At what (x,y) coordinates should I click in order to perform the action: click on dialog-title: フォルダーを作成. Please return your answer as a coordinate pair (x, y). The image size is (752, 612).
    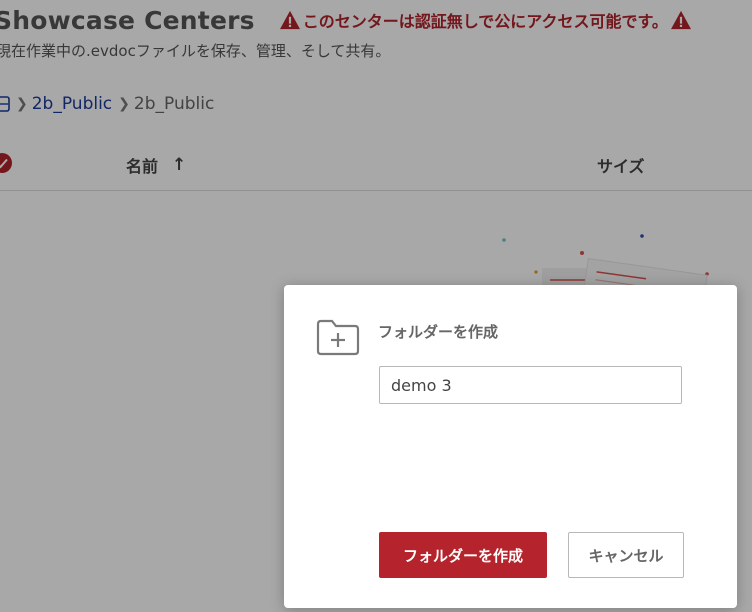
    Looking at the image, I should click on (438, 332).